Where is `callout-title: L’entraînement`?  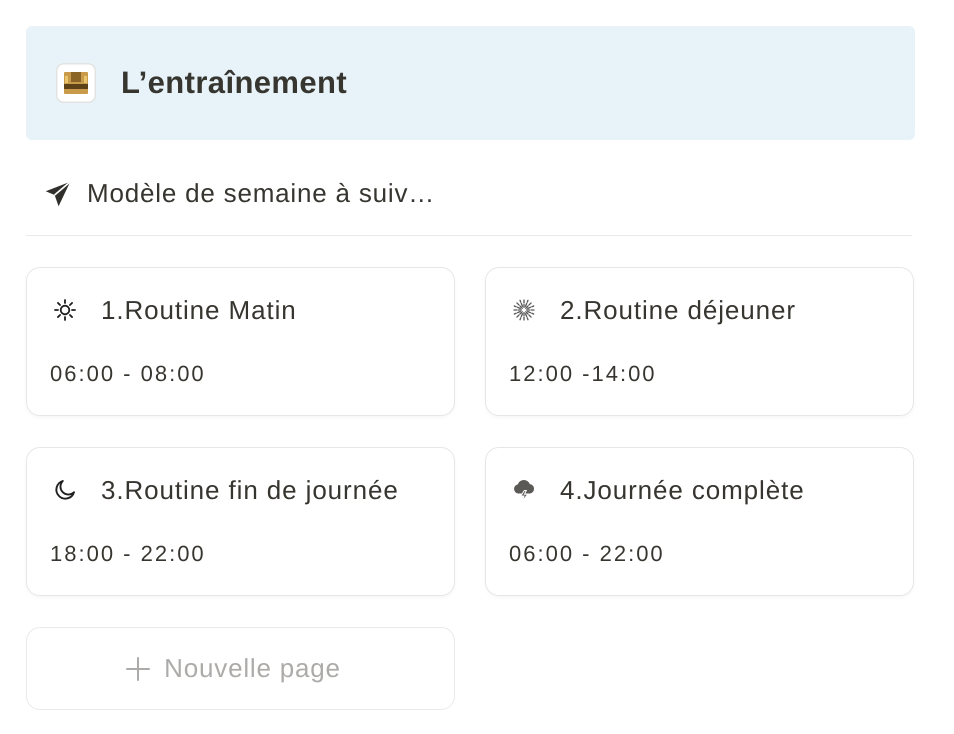
callout-title: L’entraînement is located at coordinates (234, 83).